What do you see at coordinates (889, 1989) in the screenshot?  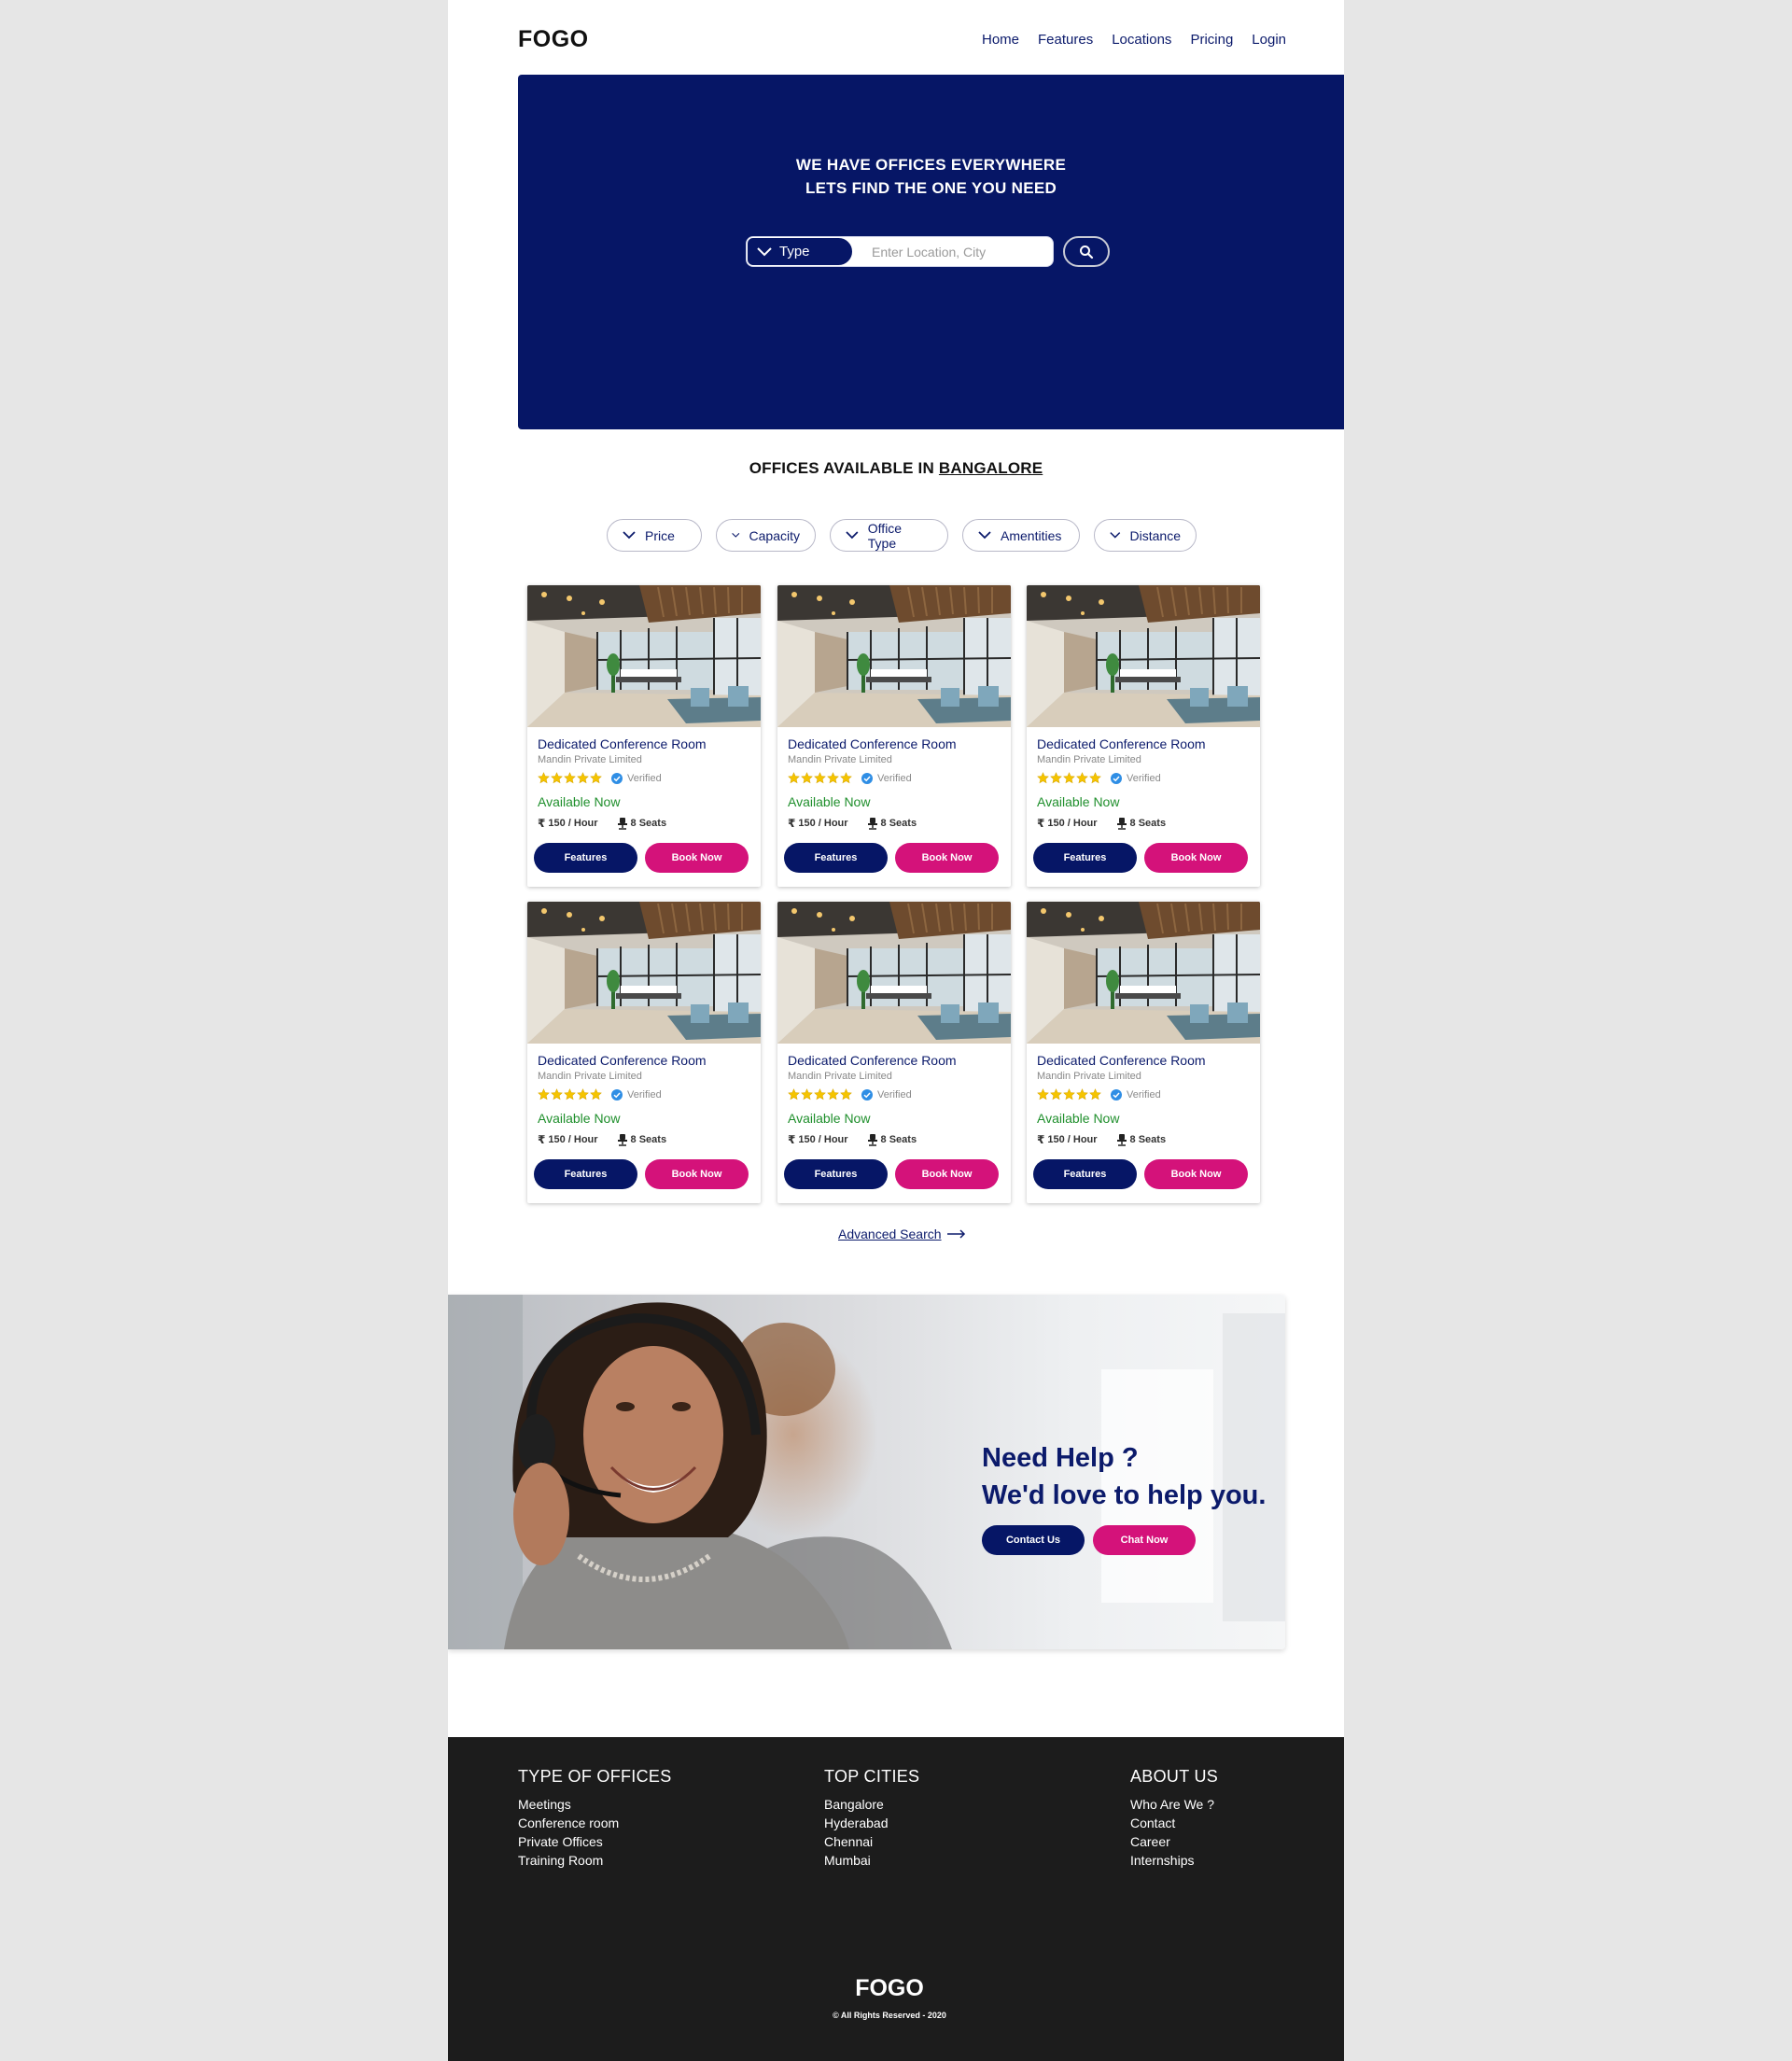 I see `footer-logo: FOGO` at bounding box center [889, 1989].